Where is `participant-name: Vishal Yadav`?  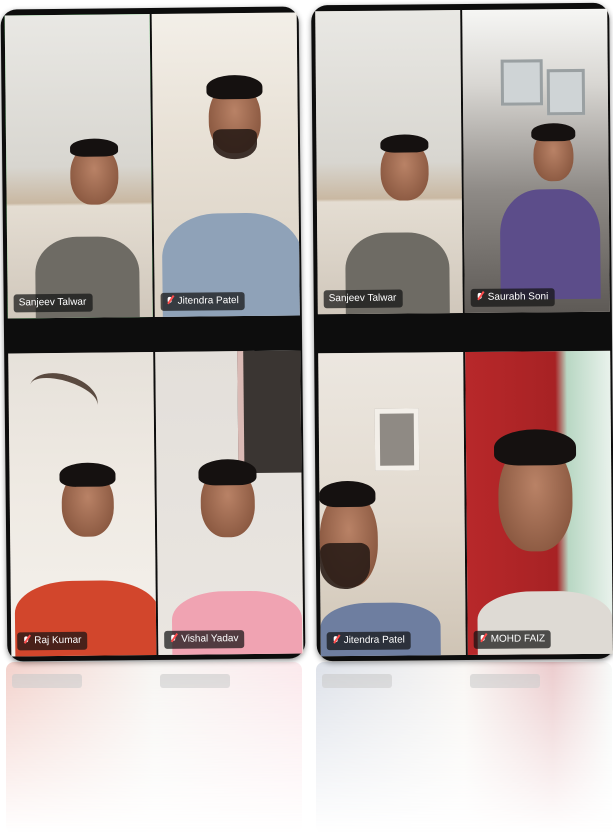
participant-name: Vishal Yadav is located at coordinates (210, 639).